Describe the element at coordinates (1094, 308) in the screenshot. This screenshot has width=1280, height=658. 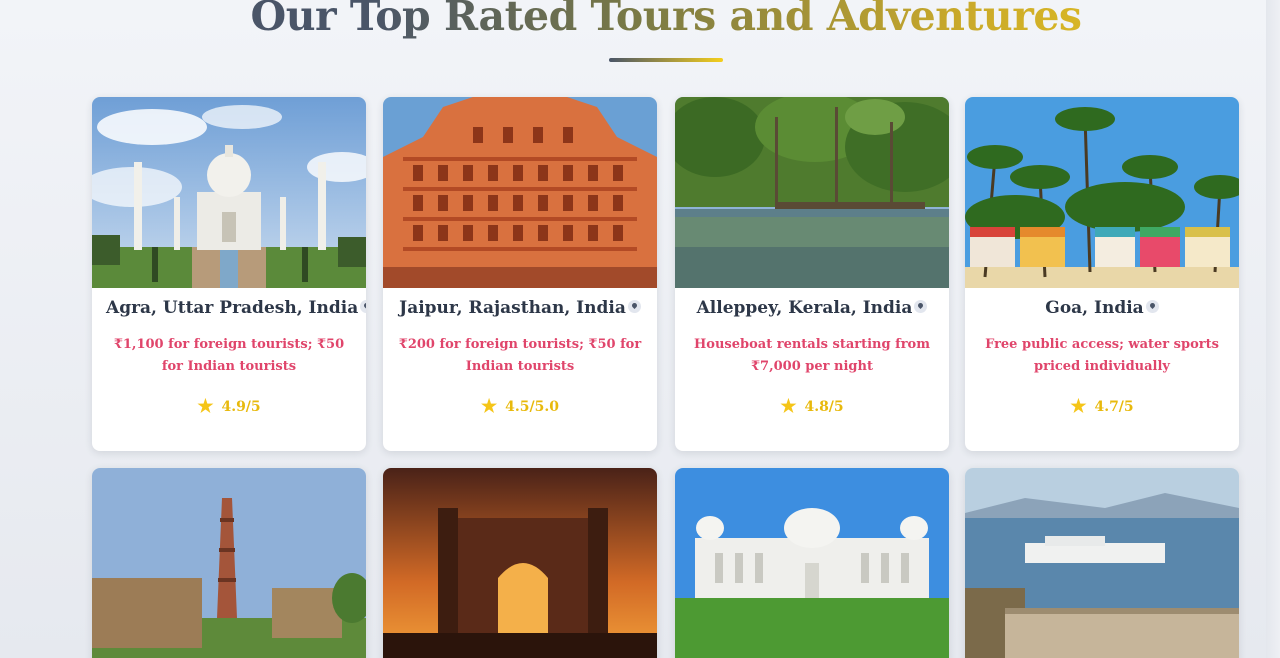
I see `place-name: Goa, India` at that location.